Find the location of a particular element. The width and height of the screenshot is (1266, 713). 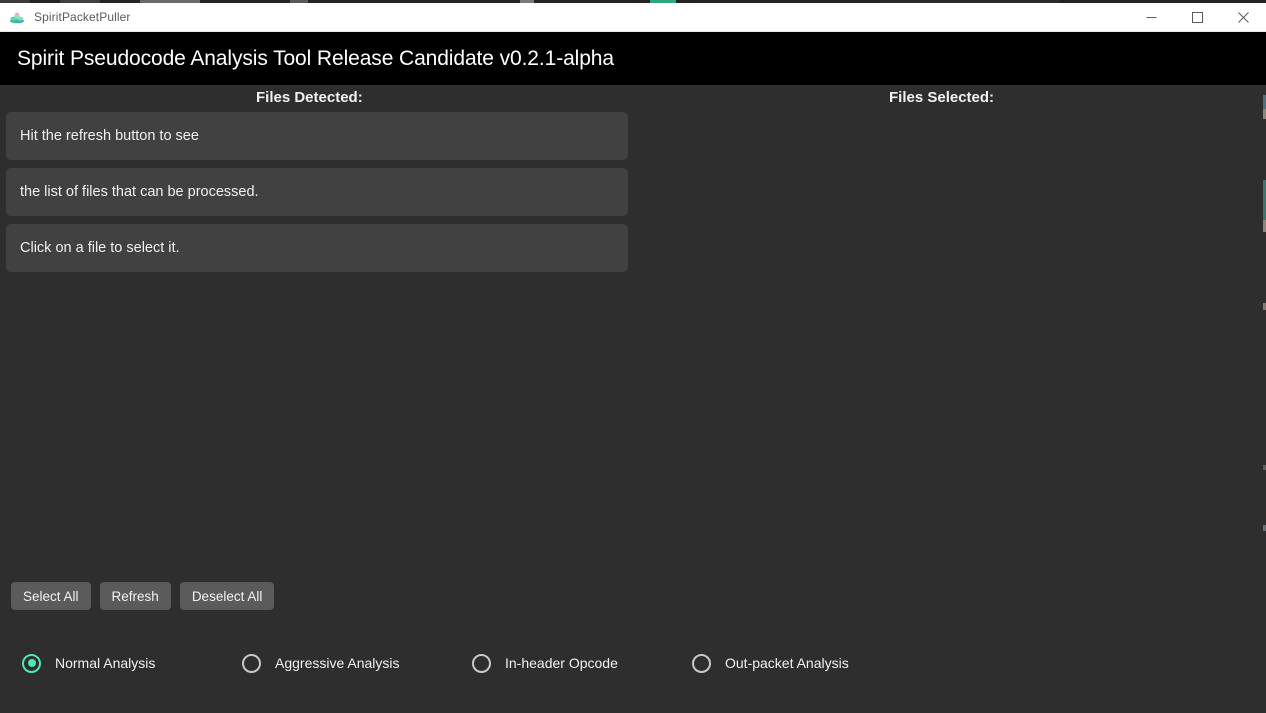

list-item: Click on a file to select it. is located at coordinates (317, 248).